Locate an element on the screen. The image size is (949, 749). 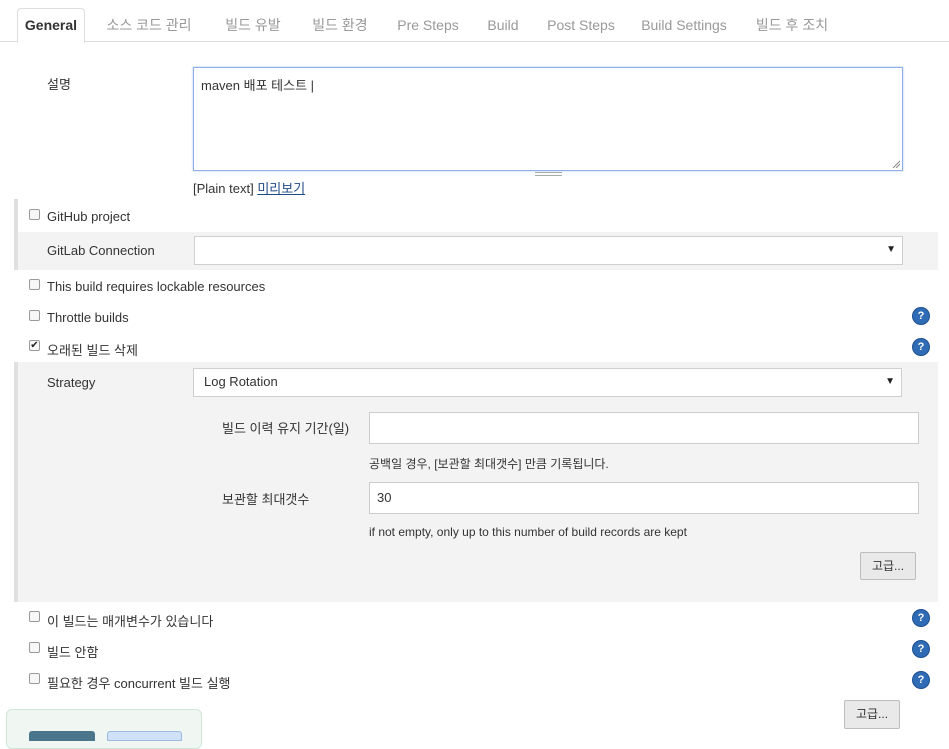
save-button is located at coordinates (62, 736).